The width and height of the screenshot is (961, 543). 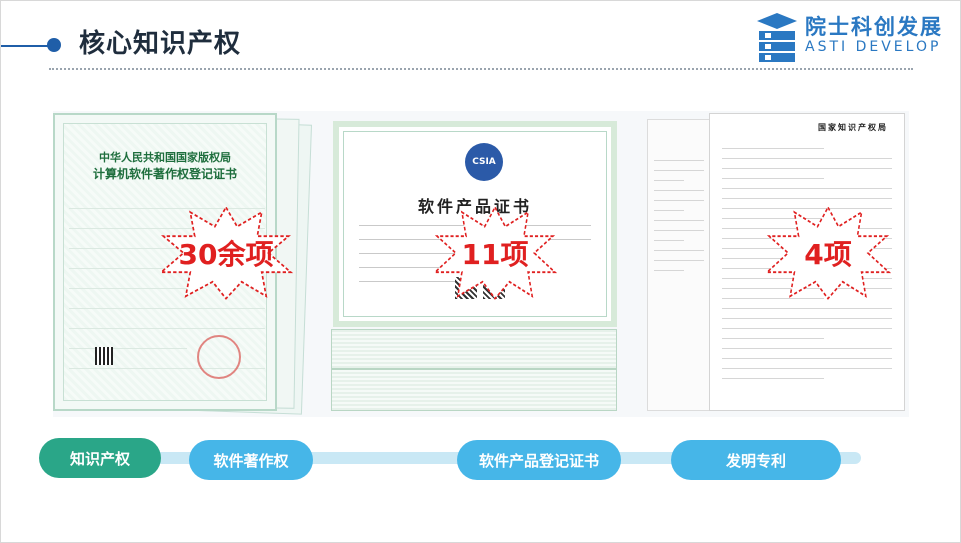 I want to click on header-divider, so click(x=481, y=69).